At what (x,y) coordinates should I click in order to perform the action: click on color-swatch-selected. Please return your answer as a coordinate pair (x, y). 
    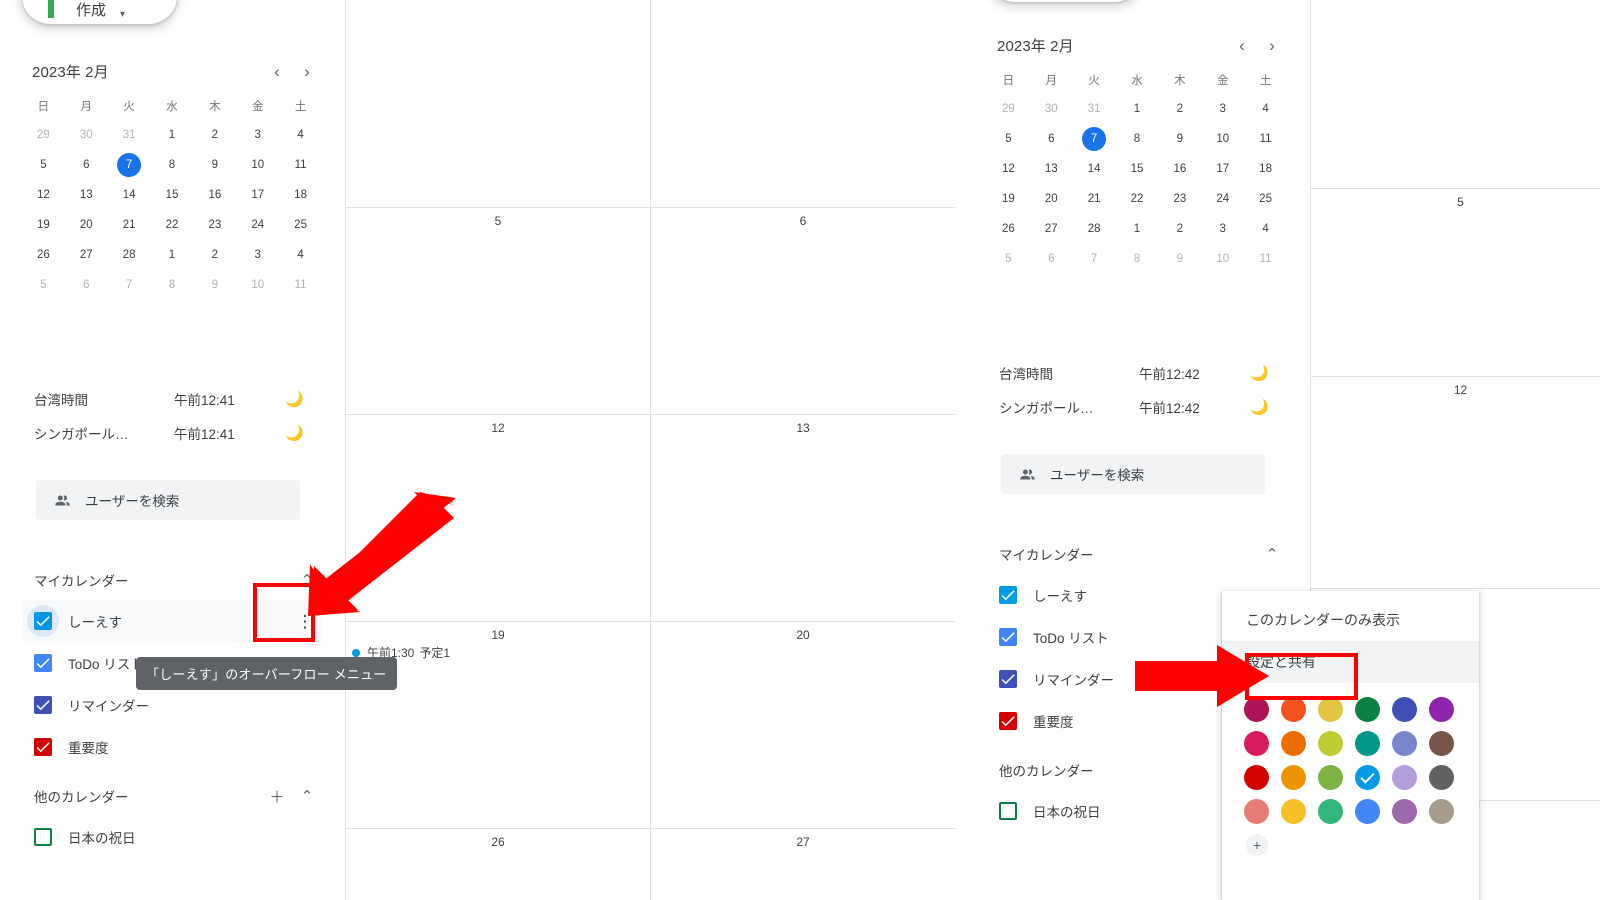
    Looking at the image, I should click on (1367, 777).